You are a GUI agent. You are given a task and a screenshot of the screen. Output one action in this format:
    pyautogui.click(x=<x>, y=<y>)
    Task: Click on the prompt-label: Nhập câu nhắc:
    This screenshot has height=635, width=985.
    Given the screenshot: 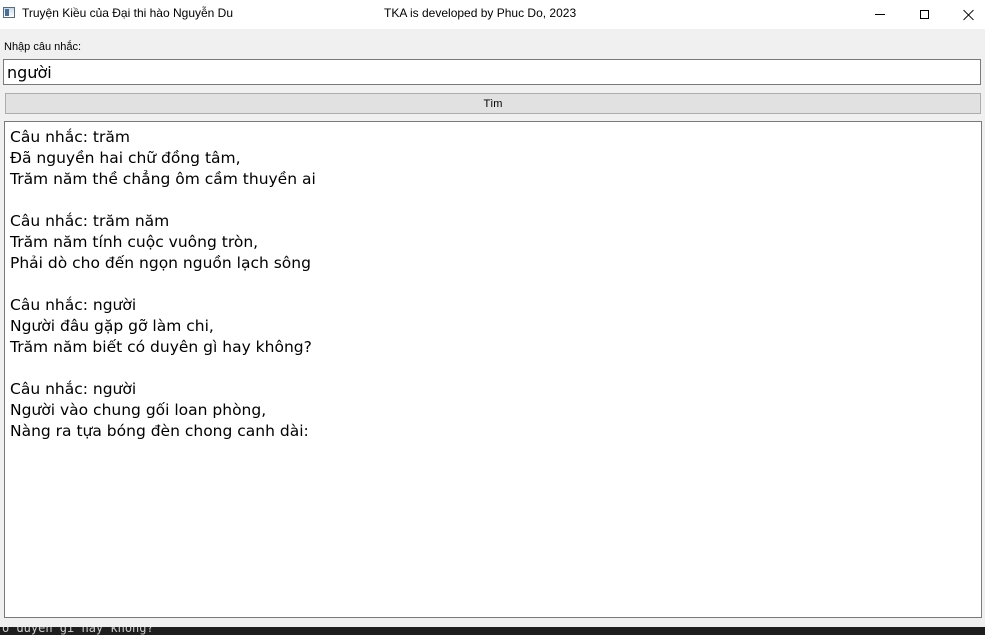 What is the action you would take?
    pyautogui.click(x=43, y=47)
    